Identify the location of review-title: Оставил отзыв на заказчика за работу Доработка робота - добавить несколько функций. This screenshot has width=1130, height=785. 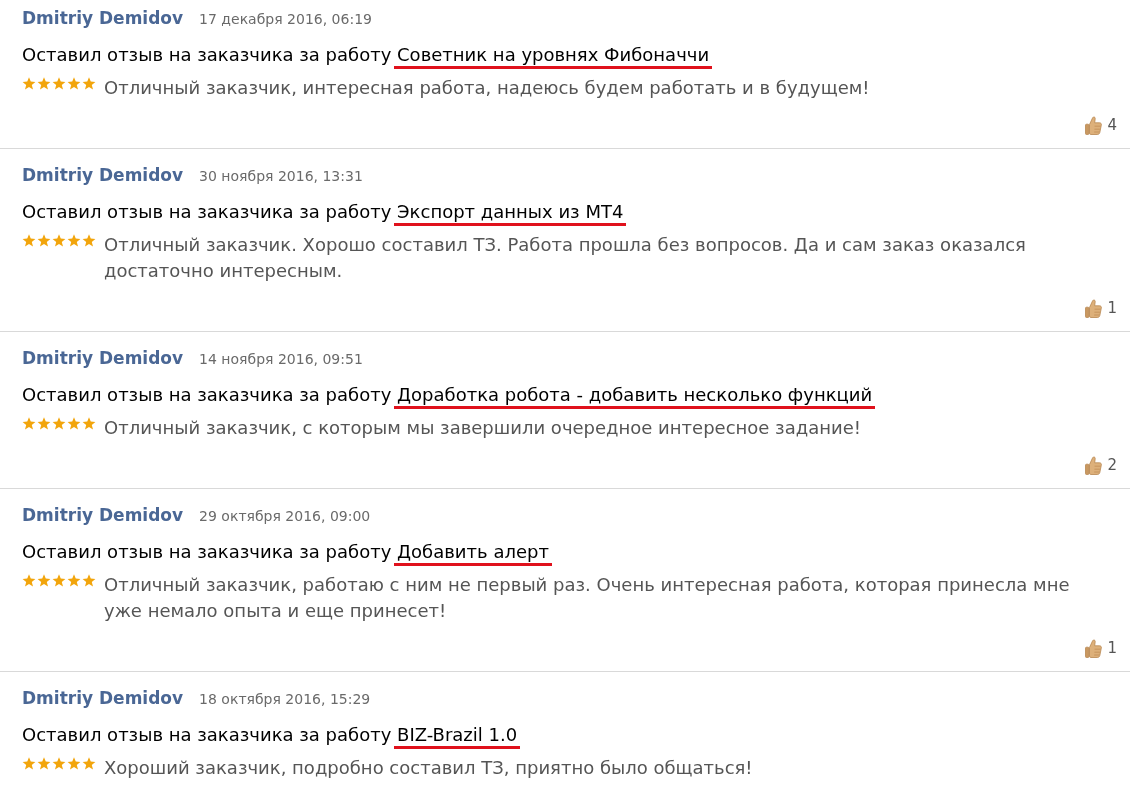
(569, 395).